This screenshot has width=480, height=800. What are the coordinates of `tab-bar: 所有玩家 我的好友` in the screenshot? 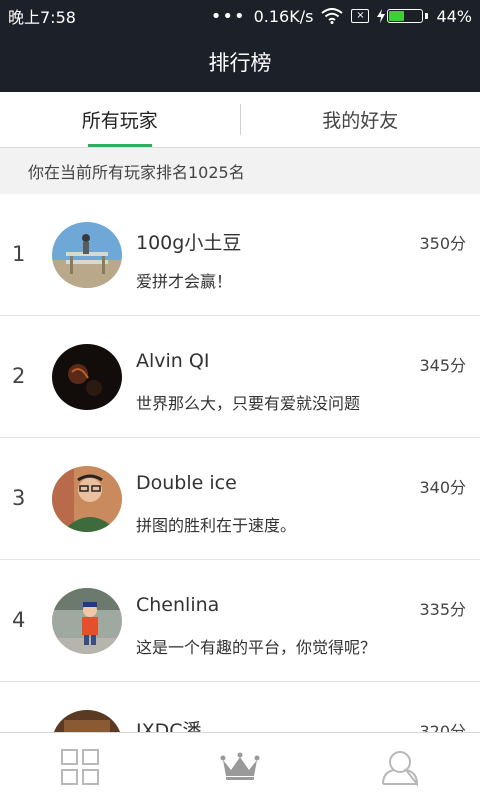 It's located at (240, 120).